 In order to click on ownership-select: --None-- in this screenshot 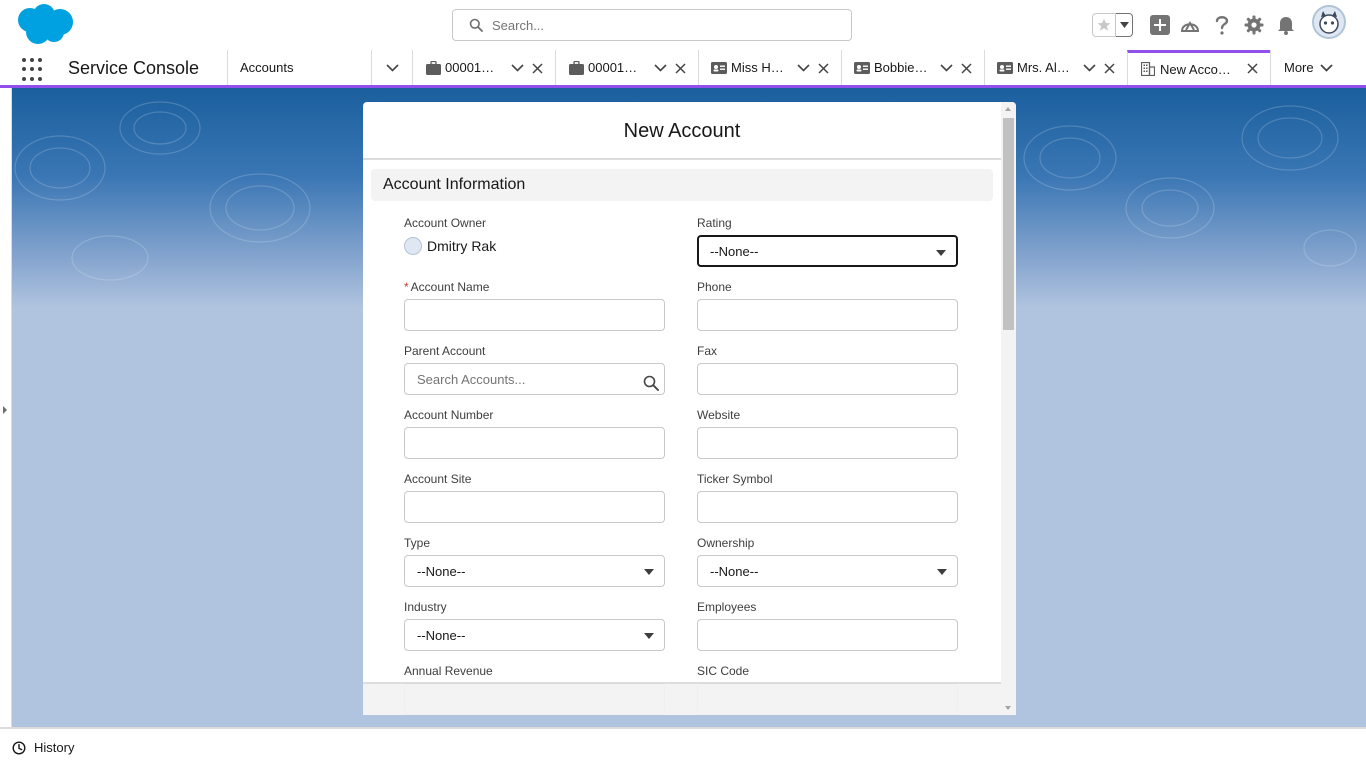, I will do `click(827, 571)`.